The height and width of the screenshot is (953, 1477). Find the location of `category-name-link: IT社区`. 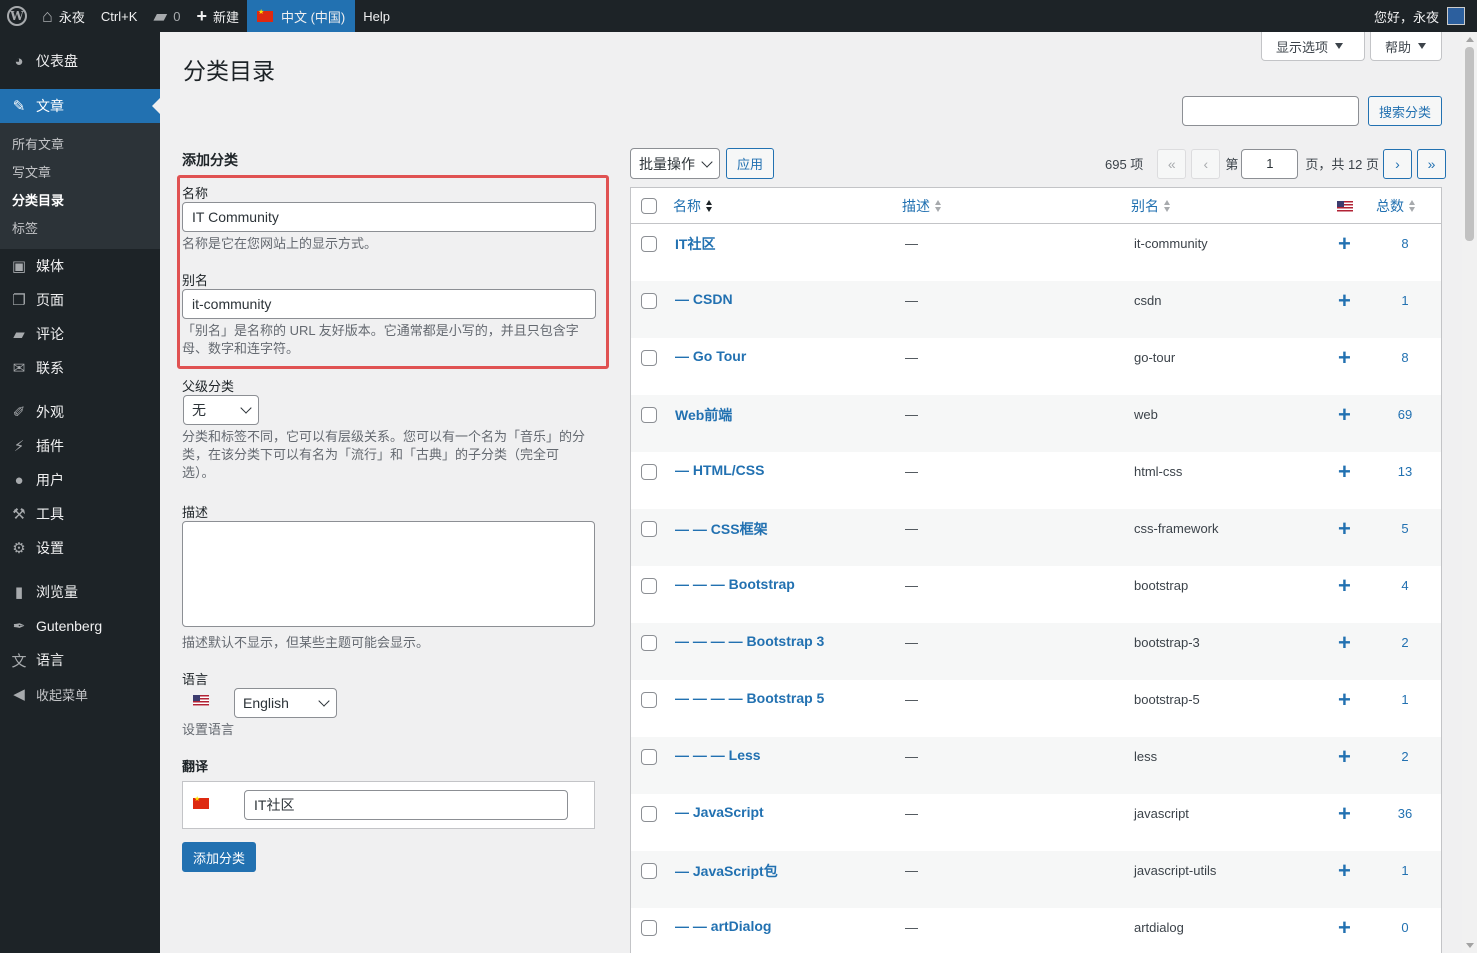

category-name-link: IT社区 is located at coordinates (695, 244).